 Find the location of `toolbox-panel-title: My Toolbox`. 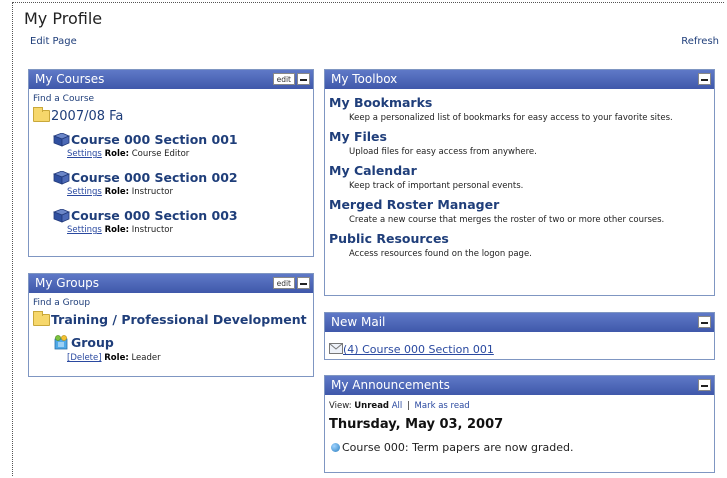

toolbox-panel-title: My Toolbox is located at coordinates (364, 79).